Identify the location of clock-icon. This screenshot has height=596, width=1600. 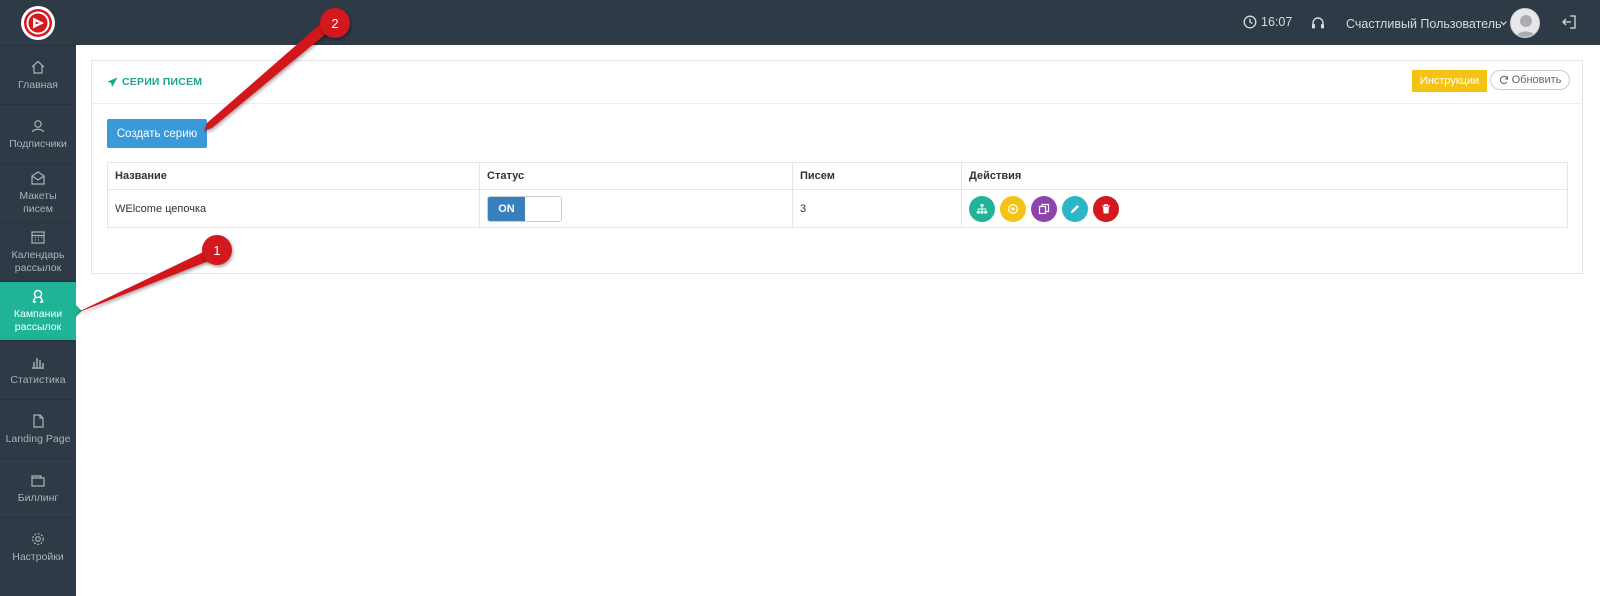
(1250, 22).